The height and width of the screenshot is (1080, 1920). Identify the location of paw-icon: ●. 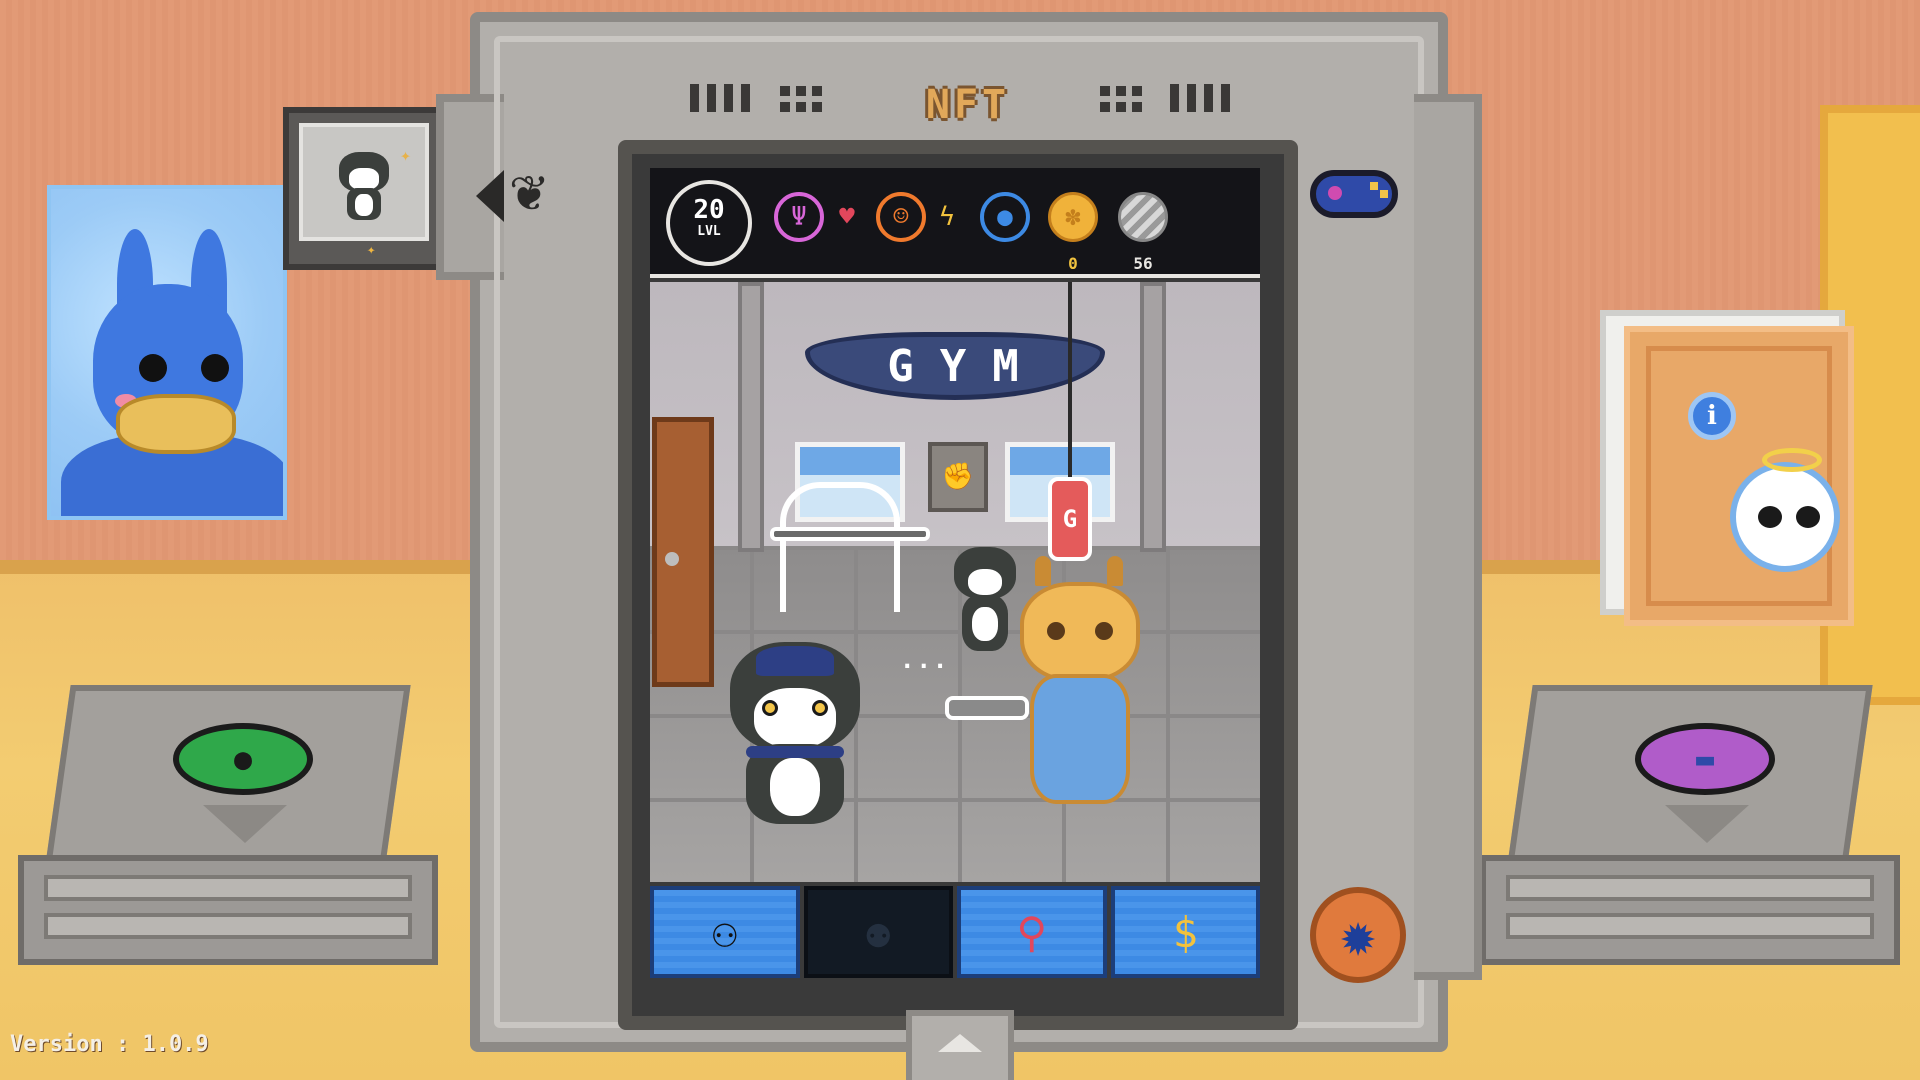
(243, 759).